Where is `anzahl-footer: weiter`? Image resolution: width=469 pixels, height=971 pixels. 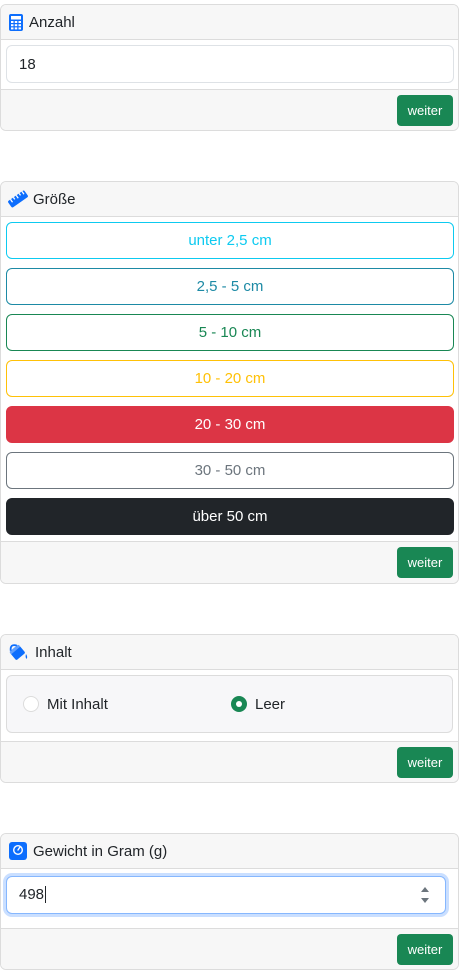 anzahl-footer: weiter is located at coordinates (229, 109).